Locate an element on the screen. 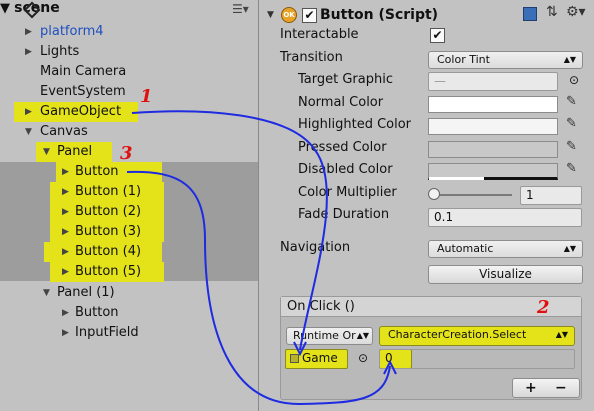 The height and width of the screenshot is (411, 594). item-label: GameObject is located at coordinates (81, 111).